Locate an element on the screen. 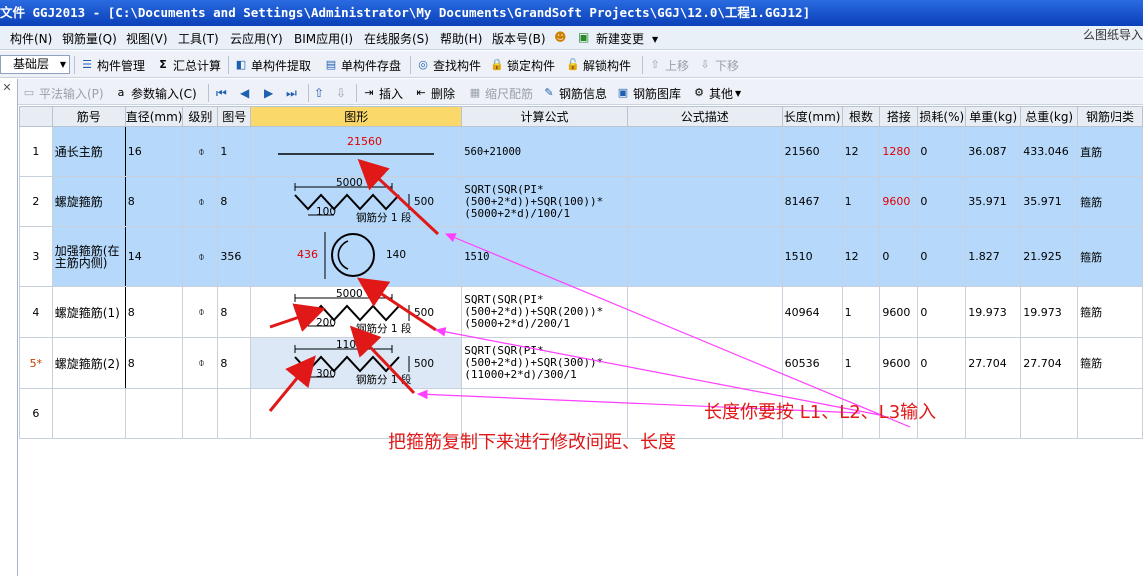 The height and width of the screenshot is (576, 1143). cell-length: 1510 is located at coordinates (812, 256).